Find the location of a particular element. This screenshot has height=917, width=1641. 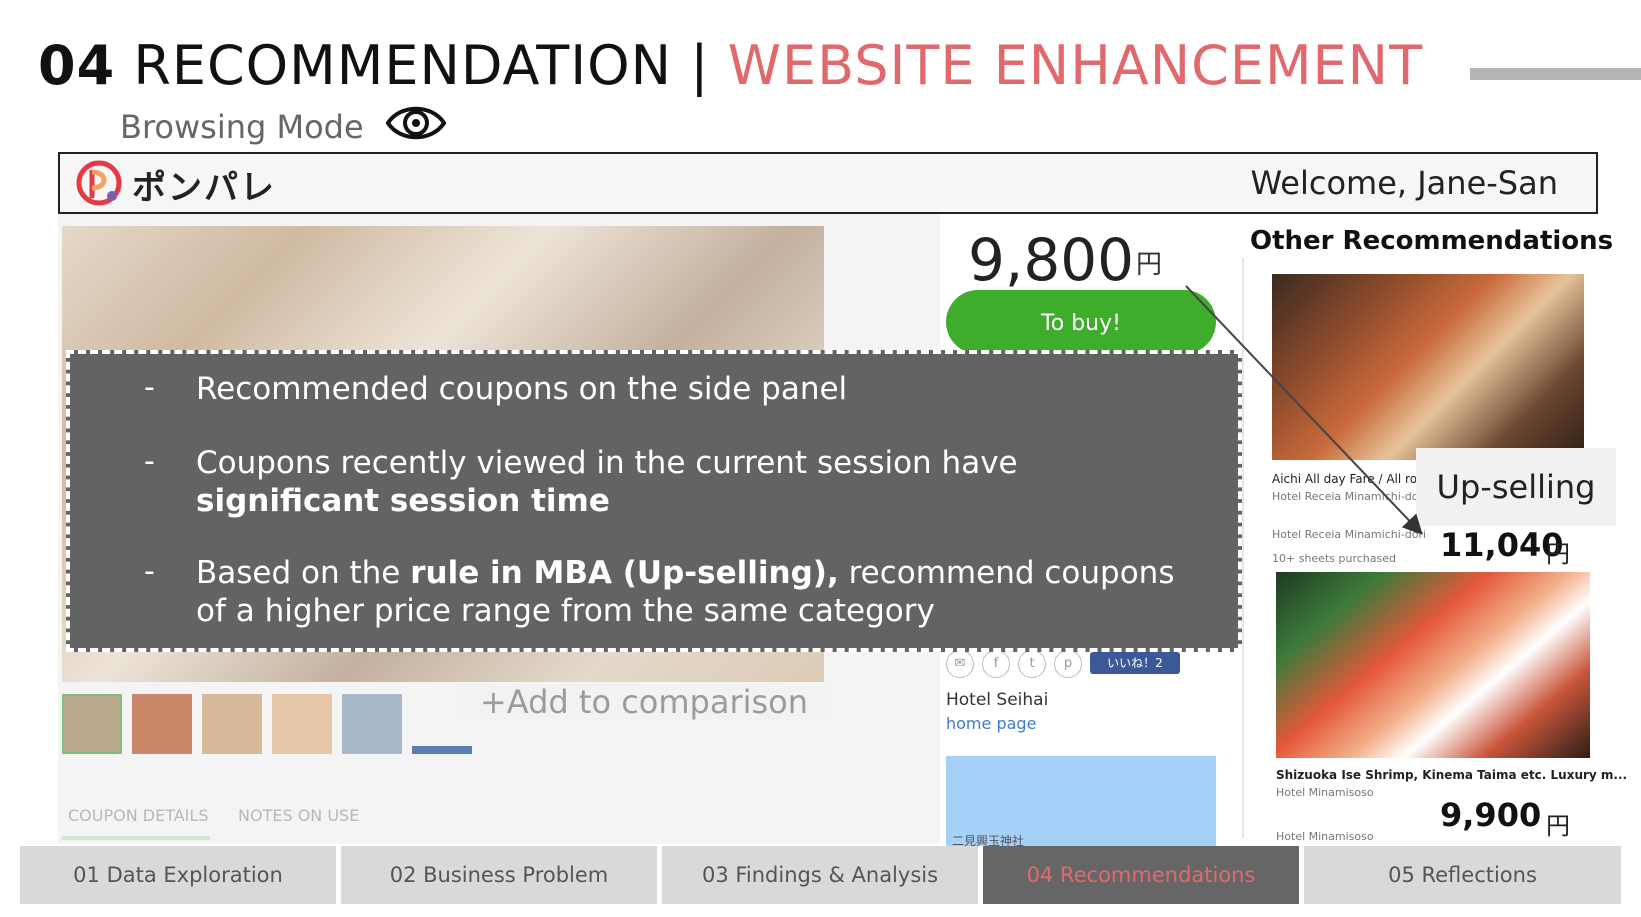

up-selling-tag: Up-selling is located at coordinates (1516, 487).